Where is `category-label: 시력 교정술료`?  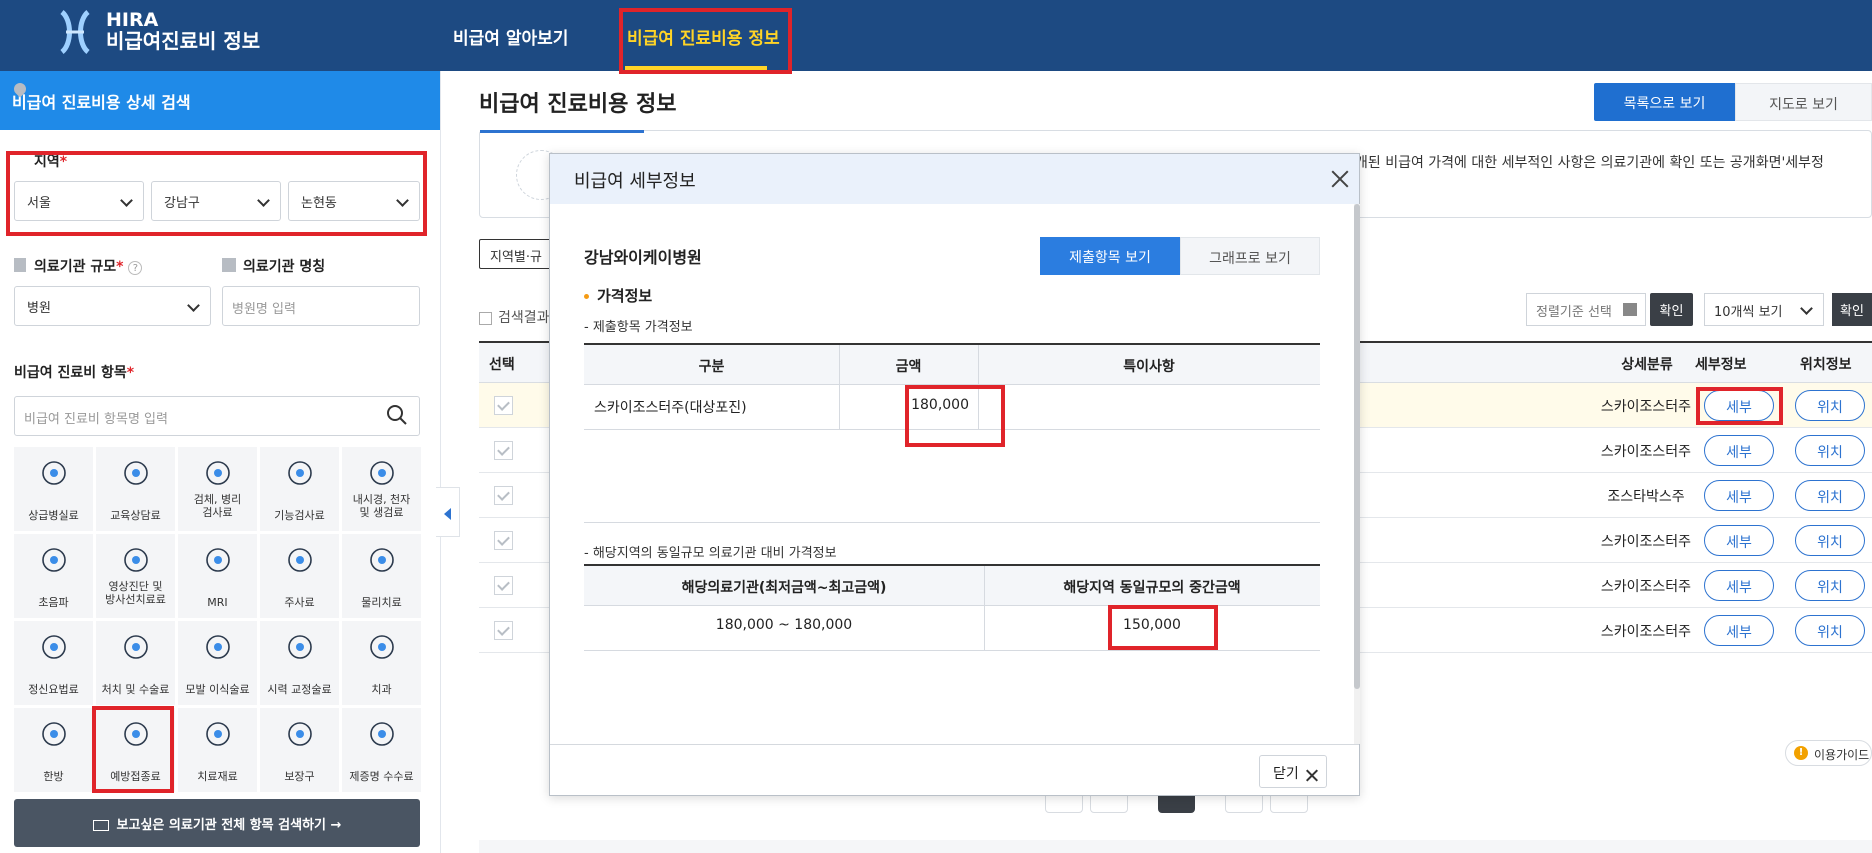 category-label: 시력 교정술료 is located at coordinates (299, 689).